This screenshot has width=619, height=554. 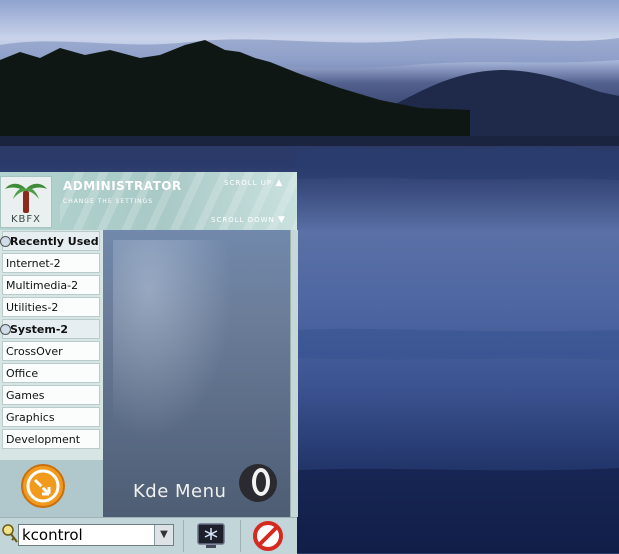 What do you see at coordinates (54, 241) in the screenshot?
I see `category-label: Recently Used` at bounding box center [54, 241].